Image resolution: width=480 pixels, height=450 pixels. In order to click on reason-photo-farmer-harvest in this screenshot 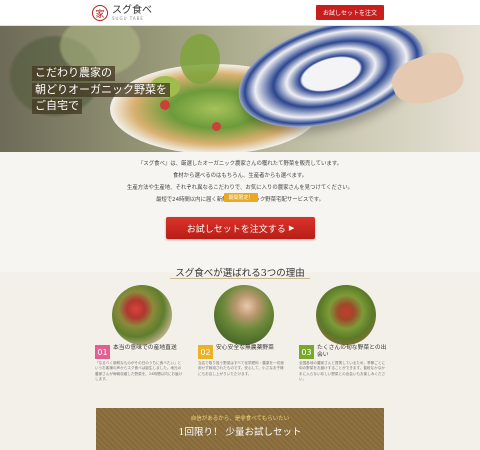, I will do `click(244, 315)`.